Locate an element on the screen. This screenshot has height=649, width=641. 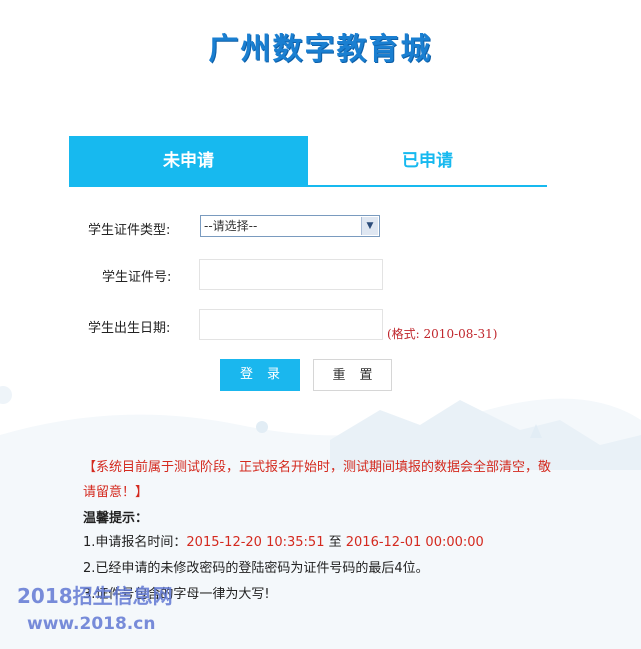
tab-bar: 未申请 已申请 is located at coordinates (308, 161).